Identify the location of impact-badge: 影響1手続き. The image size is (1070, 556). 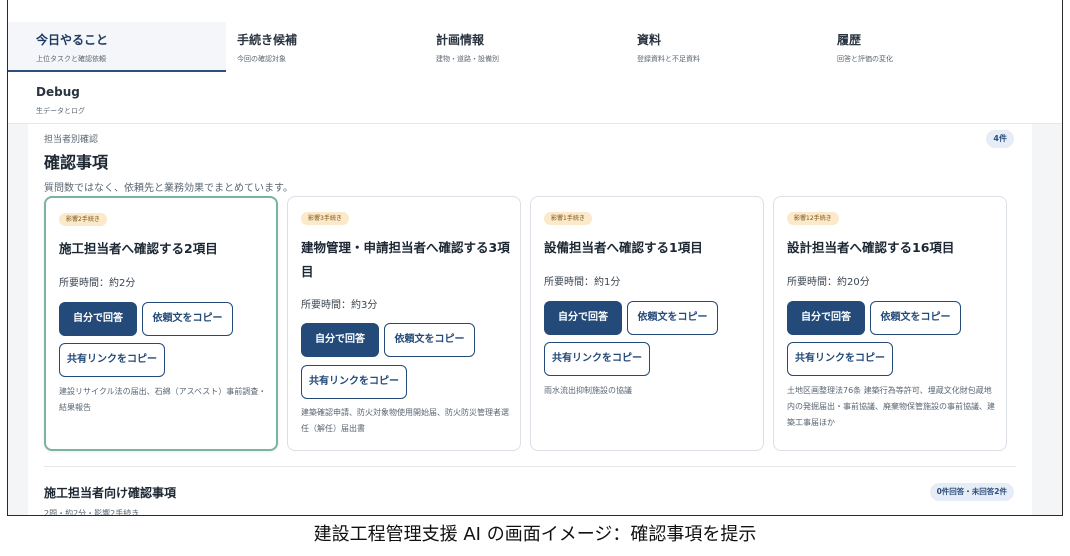
(568, 218).